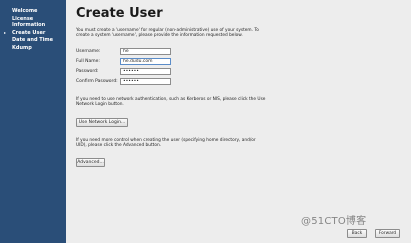 This screenshot has height=243, width=411. Describe the element at coordinates (357, 233) in the screenshot. I see `back-button: Back` at that location.